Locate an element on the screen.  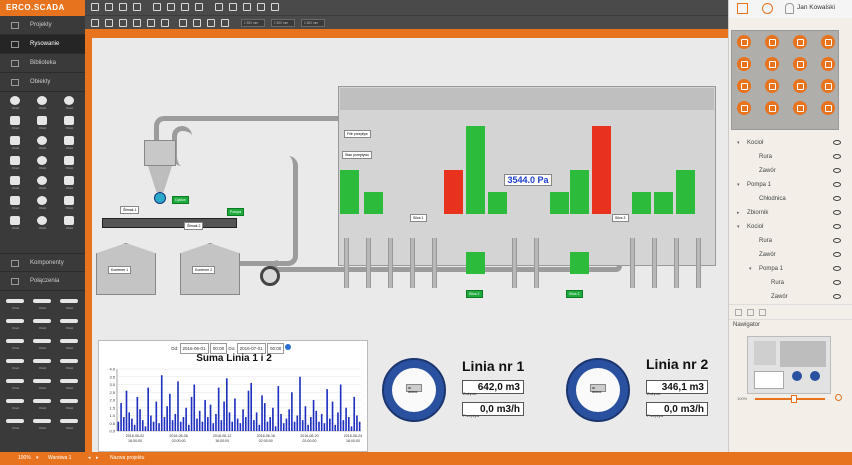
next-page-icon: ▸ is located at coordinates (97, 458).